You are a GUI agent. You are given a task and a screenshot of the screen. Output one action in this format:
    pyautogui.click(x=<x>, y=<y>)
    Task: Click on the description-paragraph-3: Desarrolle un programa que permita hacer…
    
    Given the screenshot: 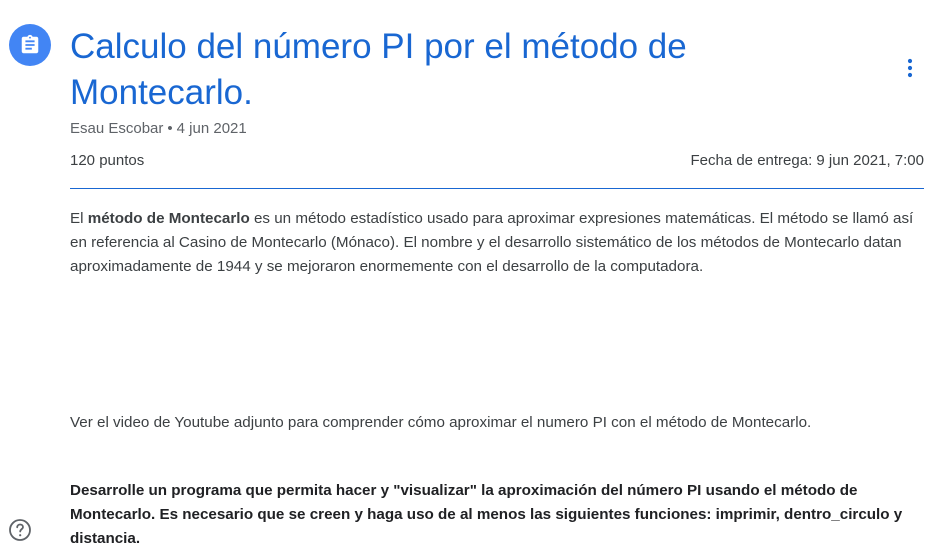 What is the action you would take?
    pyautogui.click(x=486, y=513)
    